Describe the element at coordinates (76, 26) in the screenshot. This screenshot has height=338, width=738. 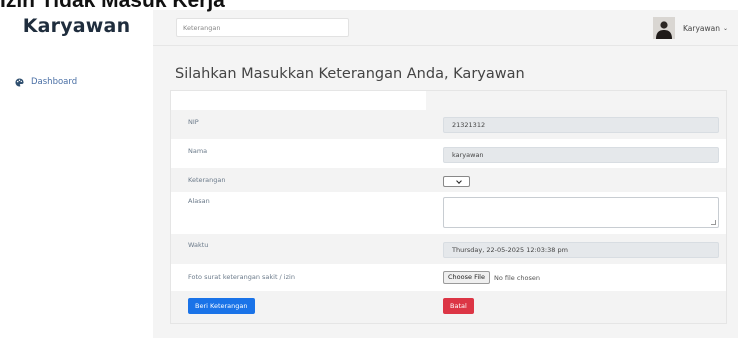
I see `brand-title: Karyawan` at that location.